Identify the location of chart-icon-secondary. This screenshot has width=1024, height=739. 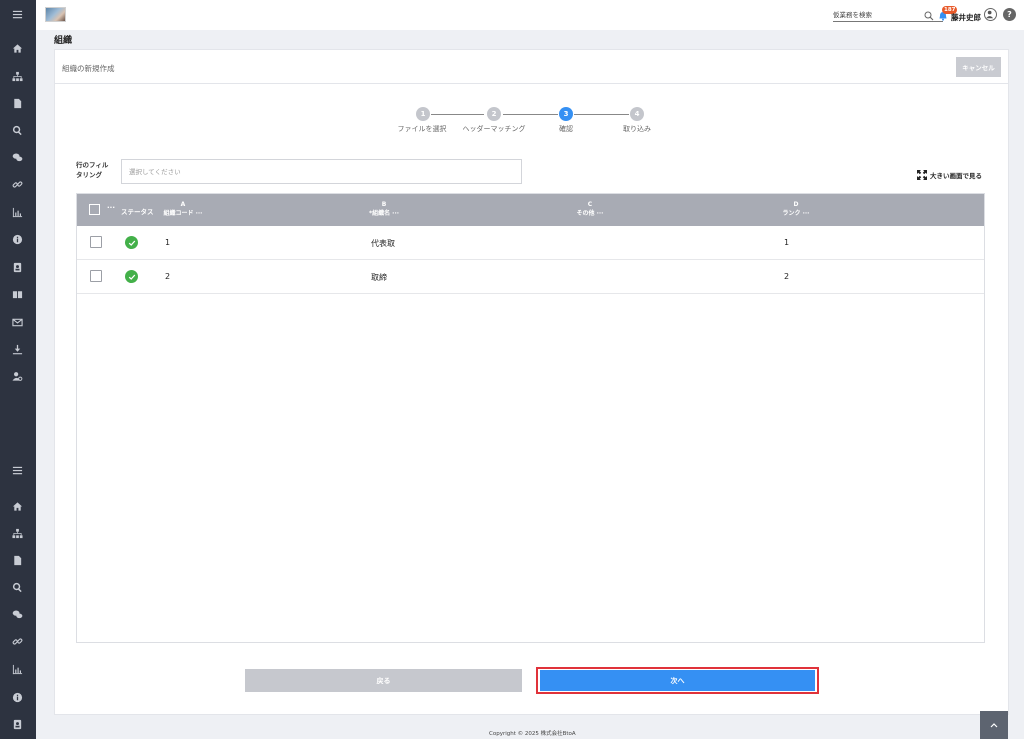
(17, 669).